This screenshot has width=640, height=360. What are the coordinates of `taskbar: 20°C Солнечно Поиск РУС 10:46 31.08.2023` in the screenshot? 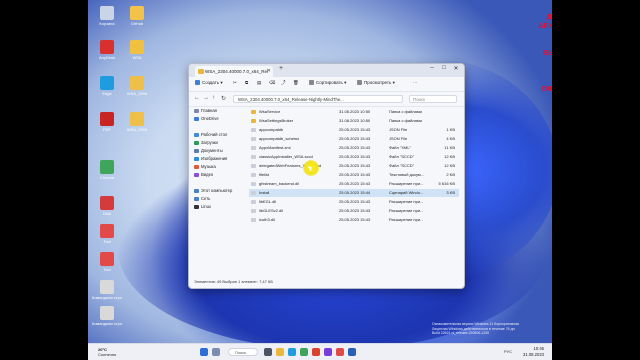 It's located at (320, 351).